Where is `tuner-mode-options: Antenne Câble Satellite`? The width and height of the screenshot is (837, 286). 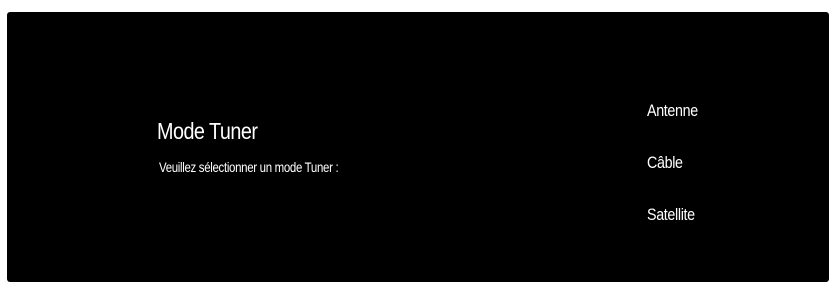 tuner-mode-options: Antenne Câble Satellite is located at coordinates (677, 180).